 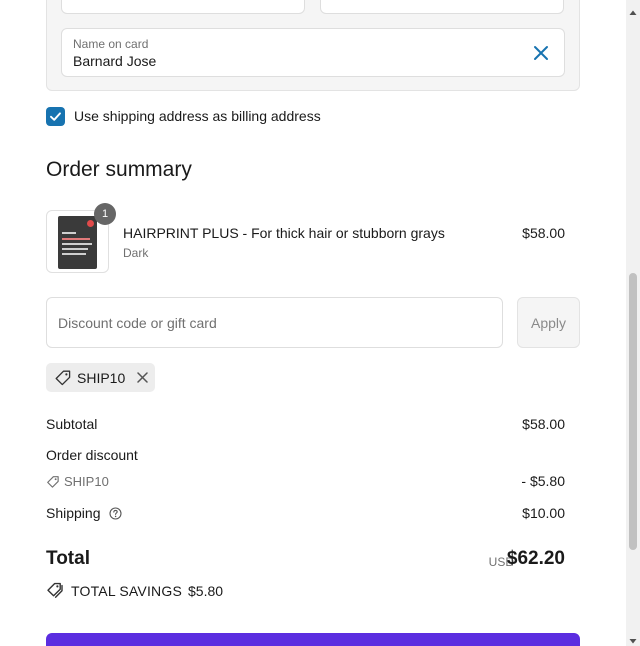 I want to click on security-code-field, so click(x=442, y=7).